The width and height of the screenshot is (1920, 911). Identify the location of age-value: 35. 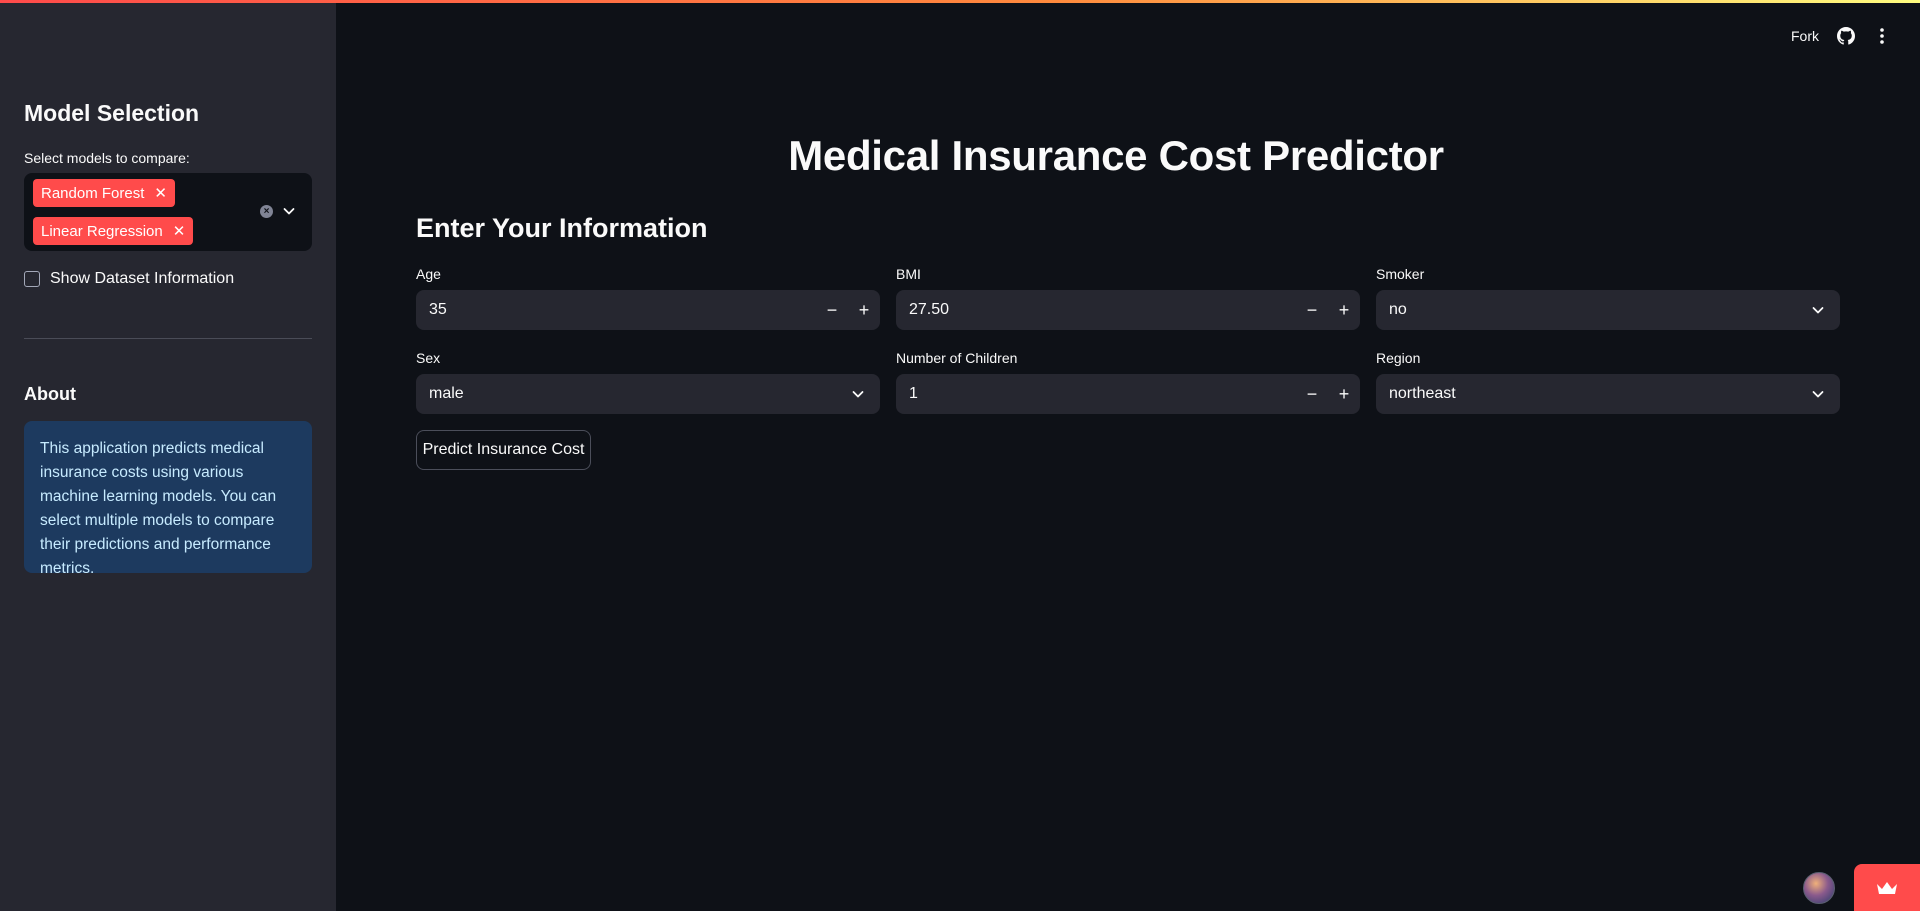
(438, 309).